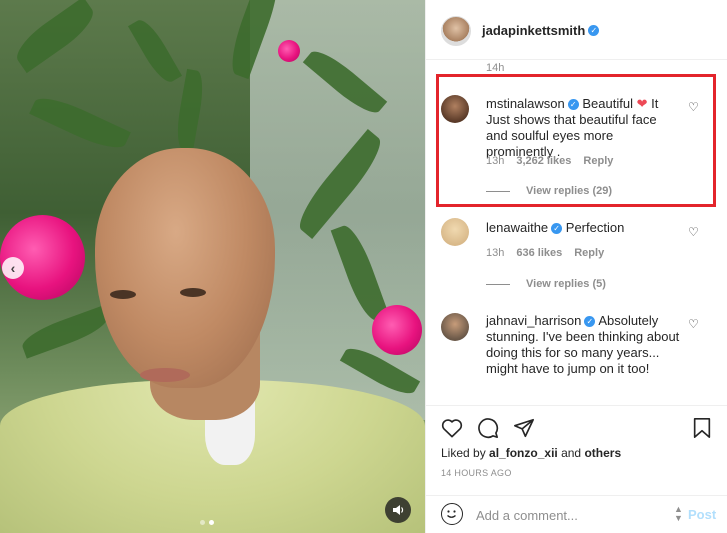 Image resolution: width=727 pixels, height=533 pixels. I want to click on commenter-username: jahnavi_harrison, so click(533, 320).